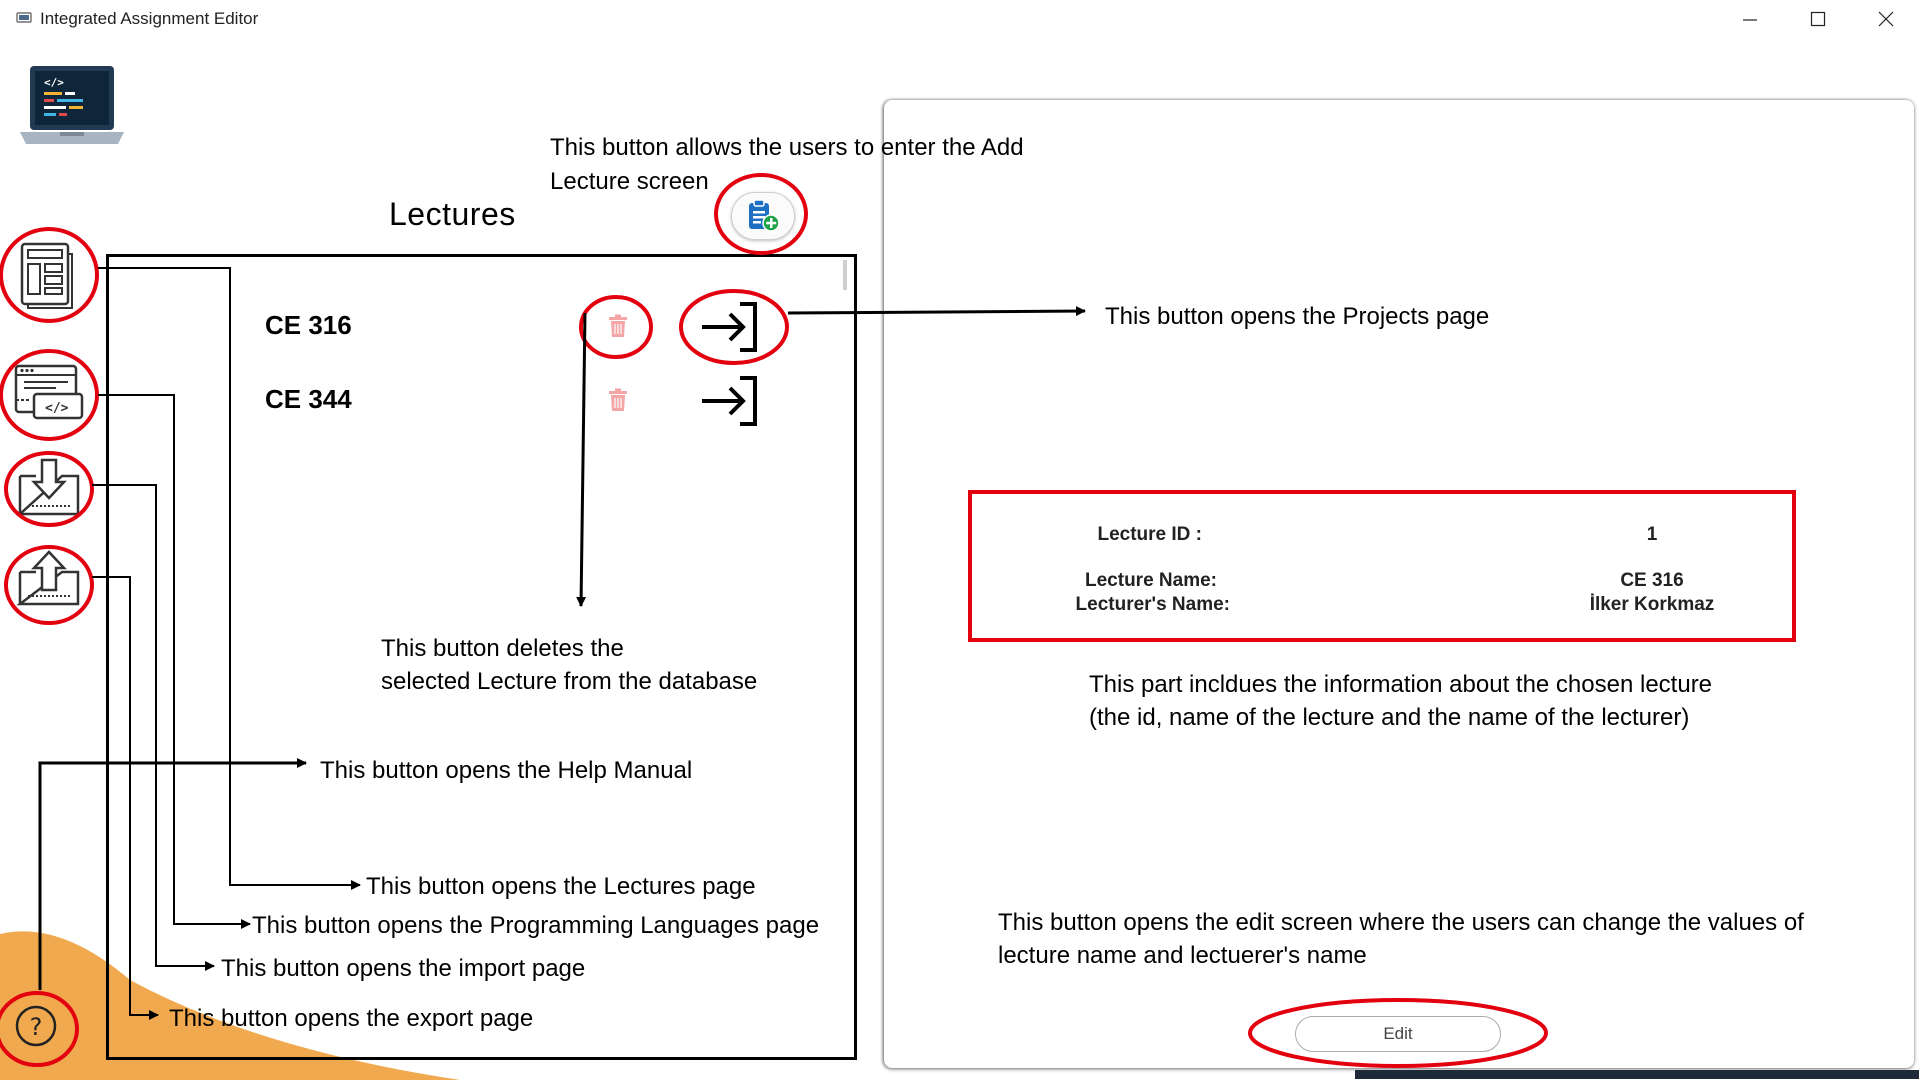 The width and height of the screenshot is (1919, 1080). I want to click on delete-highlight-circle, so click(616, 327).